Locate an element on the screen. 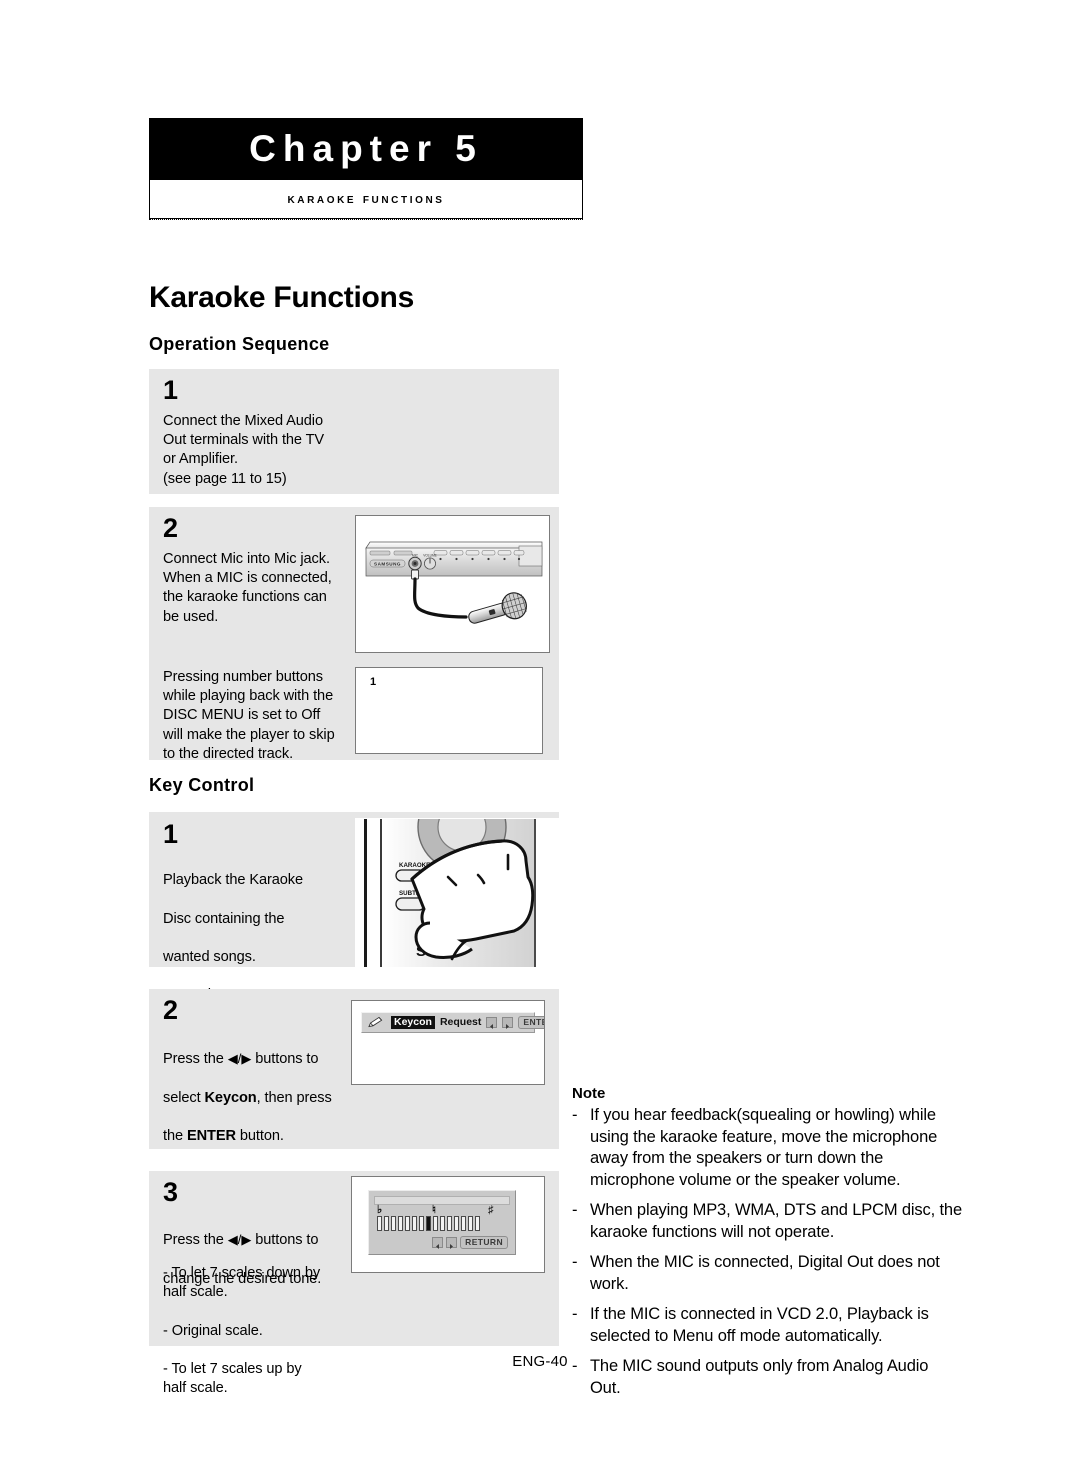  chapter-subtitle-label: Karaoke Functions is located at coordinates (366, 199).